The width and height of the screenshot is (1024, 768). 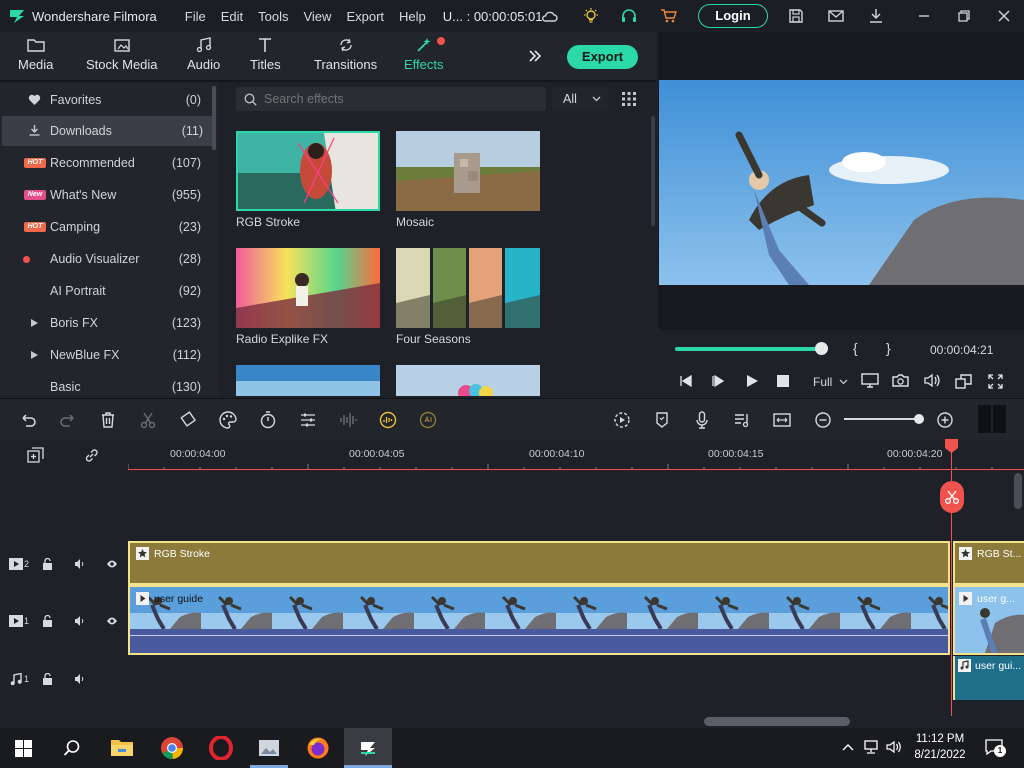 I want to click on layout-toggle, so click(x=992, y=419).